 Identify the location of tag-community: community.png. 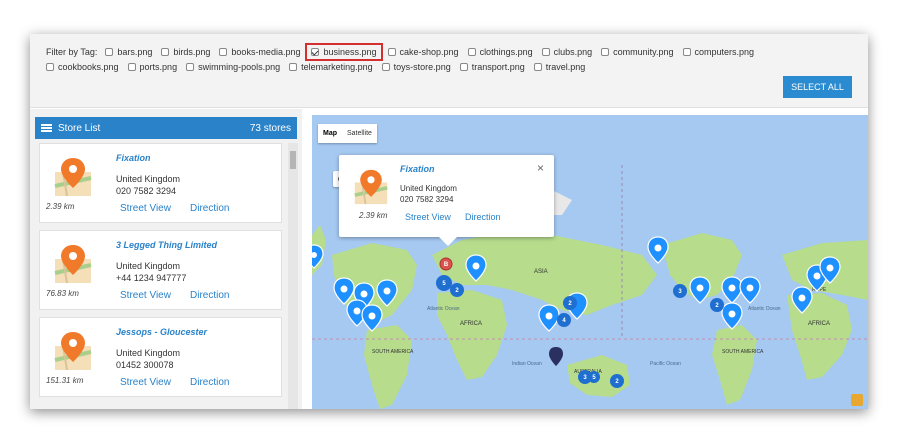
(637, 52).